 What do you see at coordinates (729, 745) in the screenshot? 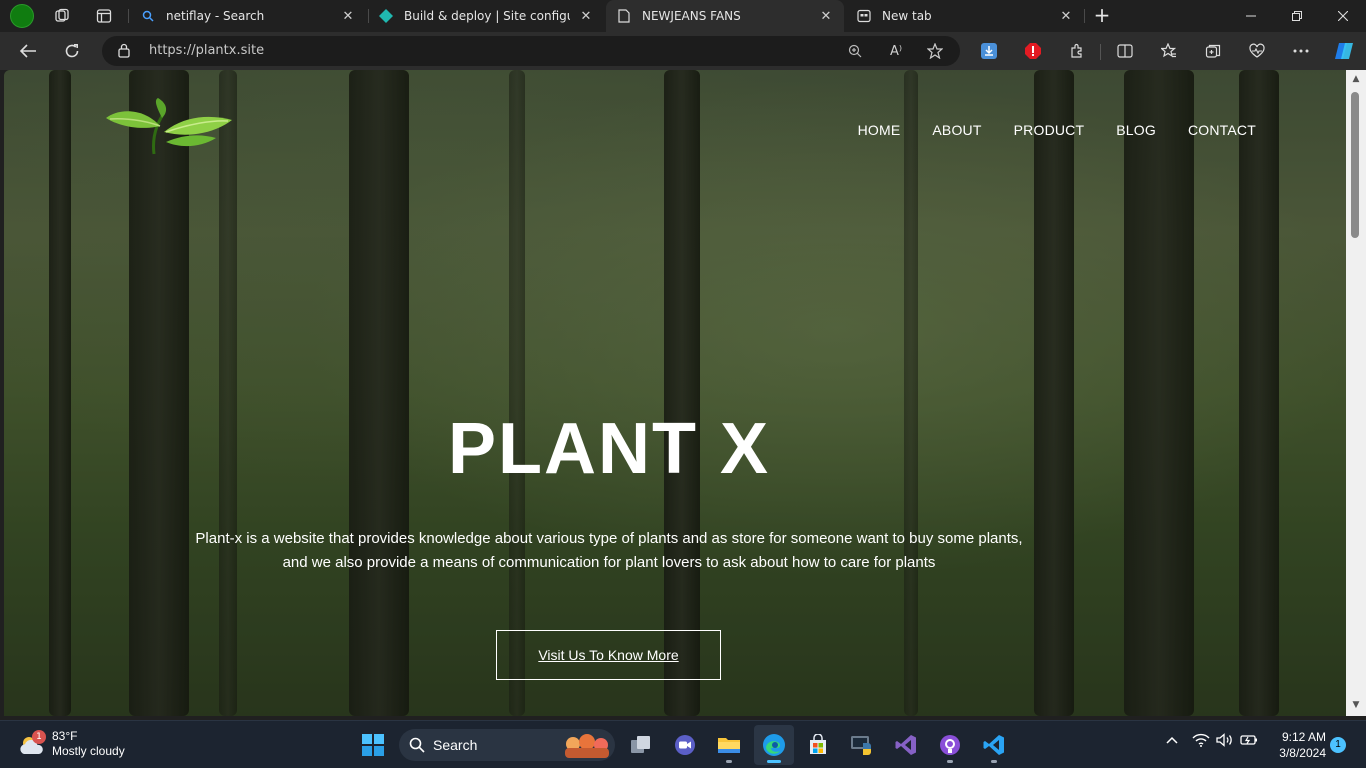
I see `file-explorer-icon` at bounding box center [729, 745].